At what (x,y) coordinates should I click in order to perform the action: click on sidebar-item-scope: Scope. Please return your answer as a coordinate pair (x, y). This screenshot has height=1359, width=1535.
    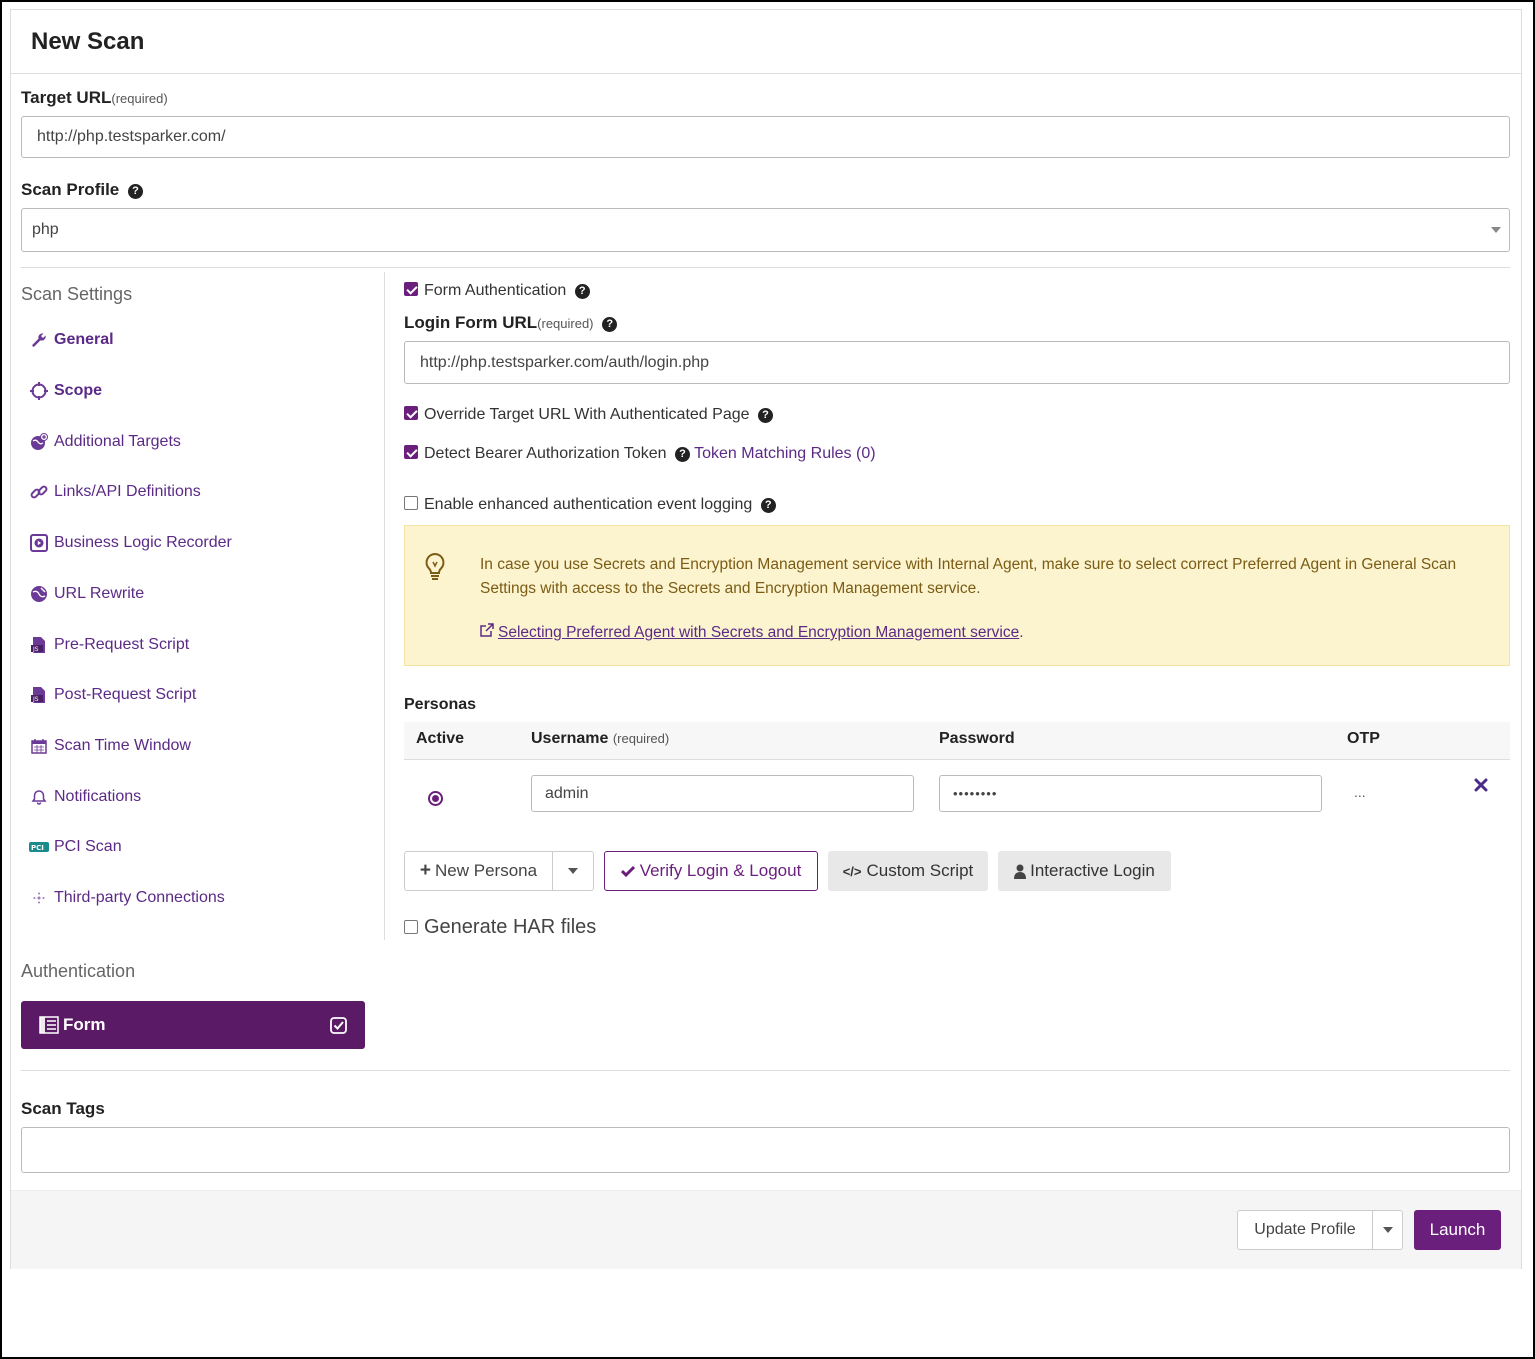
    Looking at the image, I should click on (65, 391).